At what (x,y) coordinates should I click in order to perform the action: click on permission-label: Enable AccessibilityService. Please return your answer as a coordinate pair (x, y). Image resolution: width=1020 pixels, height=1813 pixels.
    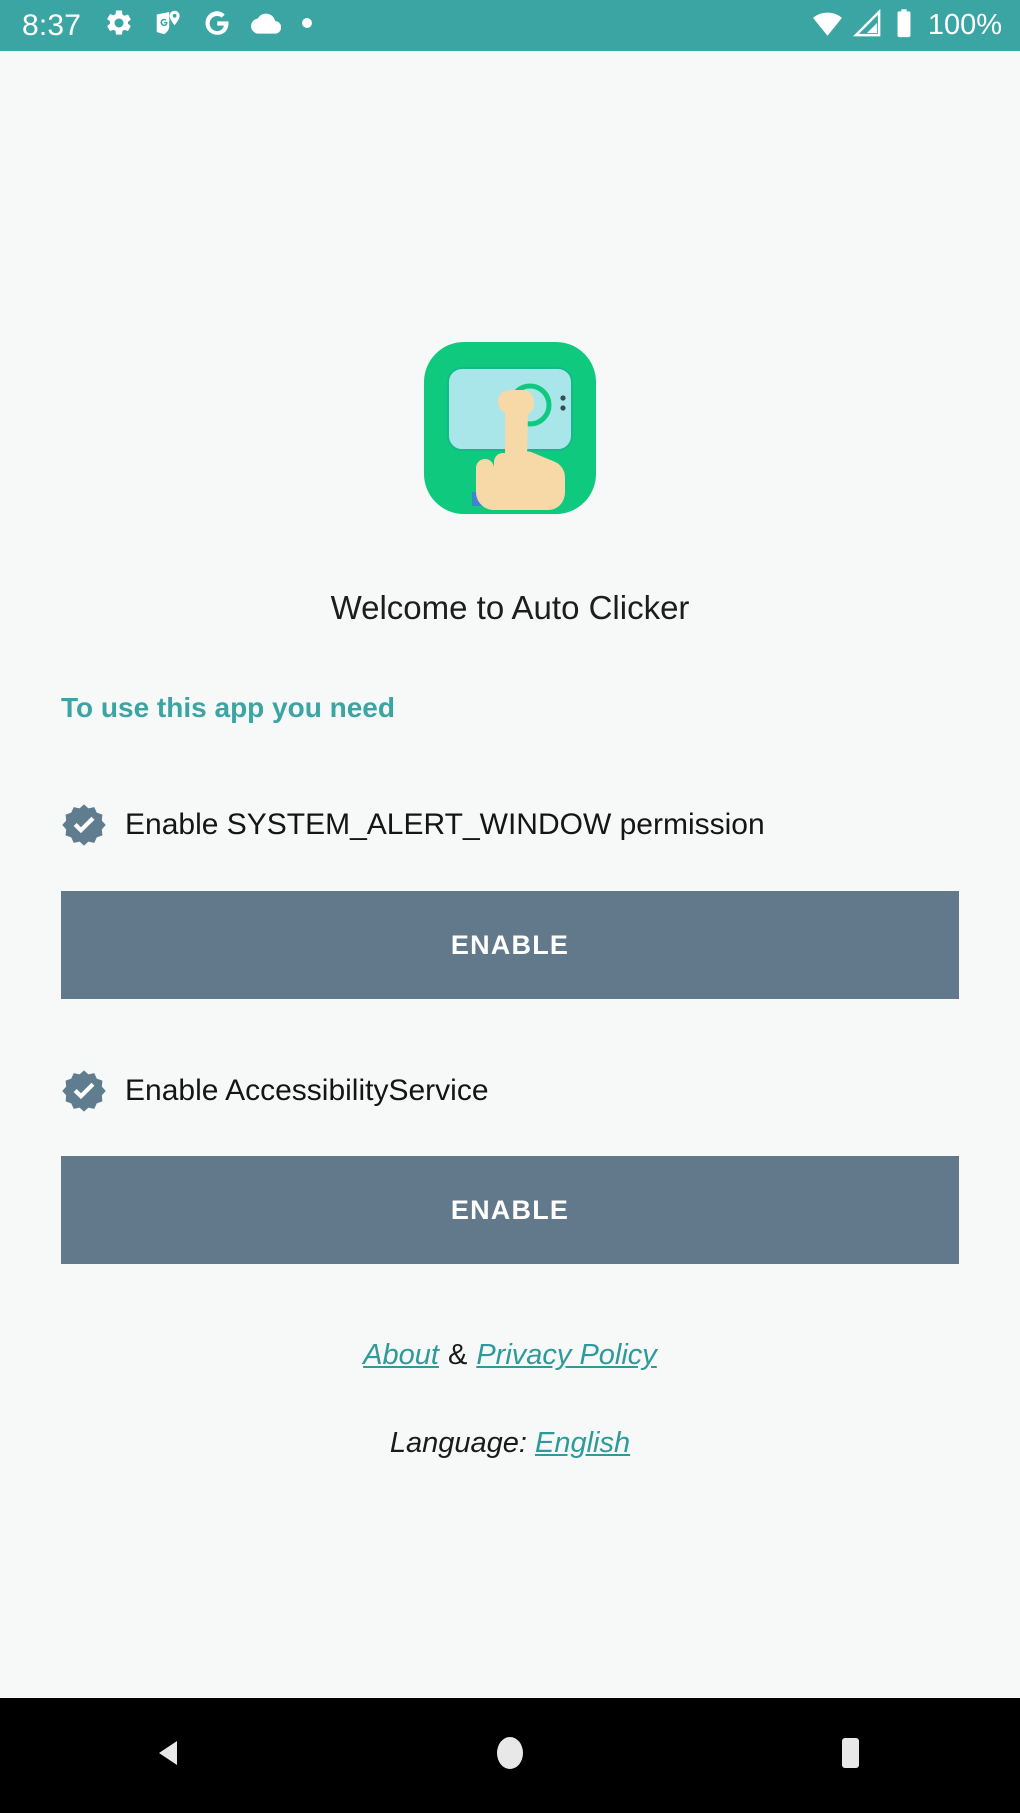
    Looking at the image, I should click on (307, 1090).